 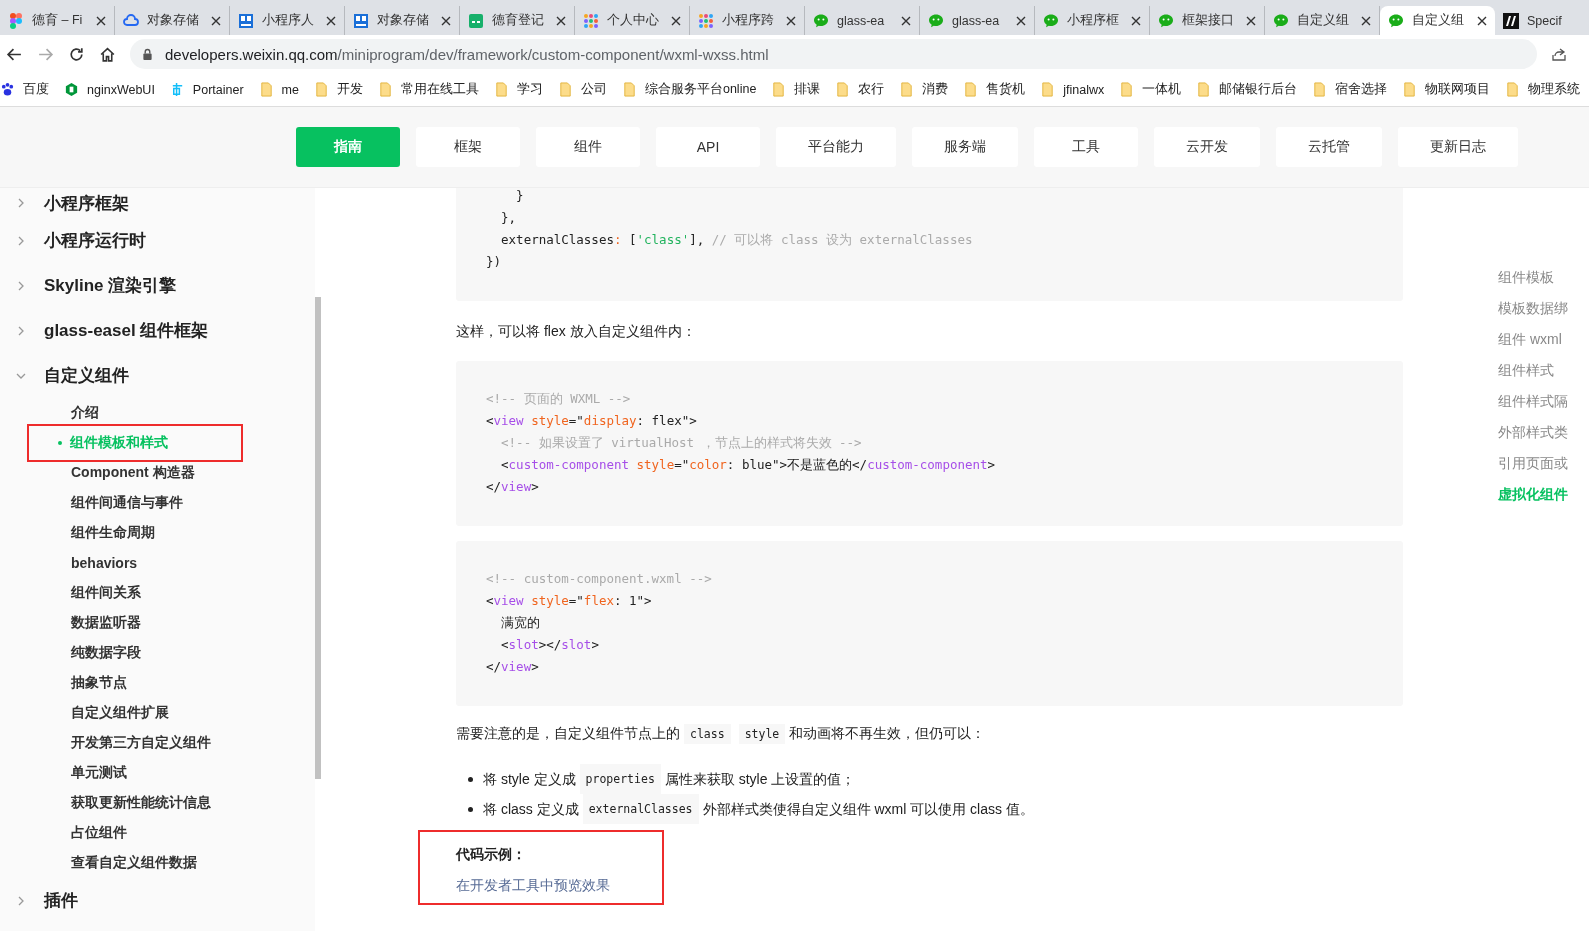 What do you see at coordinates (929, 623) in the screenshot?
I see `code-block: <!-- custom-component.wxml --> <view style="flex: 1"> 满宽的 <slot></slot> </view>` at bounding box center [929, 623].